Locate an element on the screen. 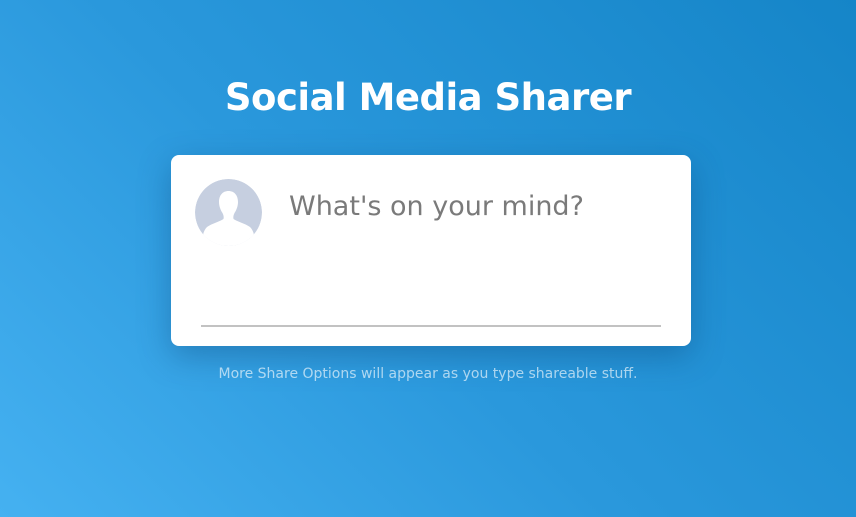  avatar is located at coordinates (228, 212).